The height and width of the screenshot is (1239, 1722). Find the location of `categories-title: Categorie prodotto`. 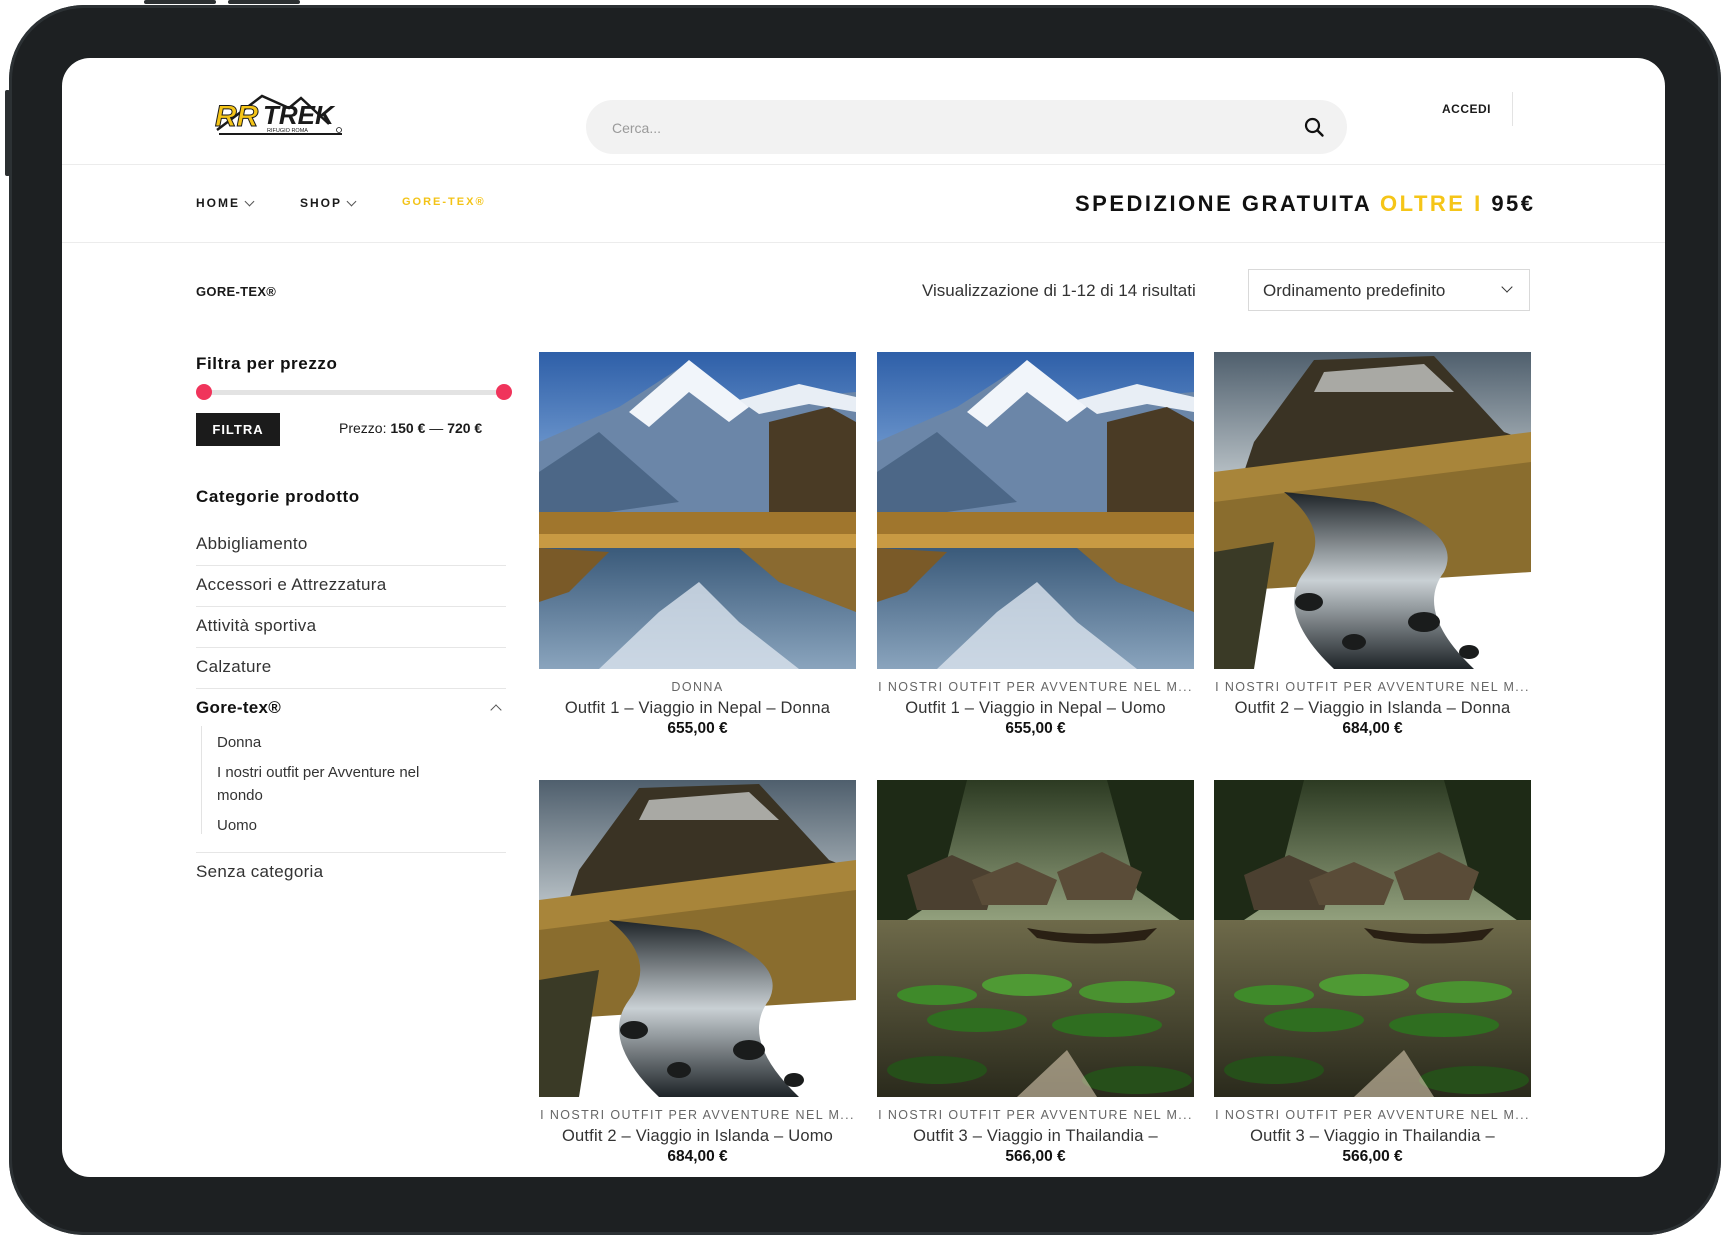

categories-title: Categorie prodotto is located at coordinates (278, 496).